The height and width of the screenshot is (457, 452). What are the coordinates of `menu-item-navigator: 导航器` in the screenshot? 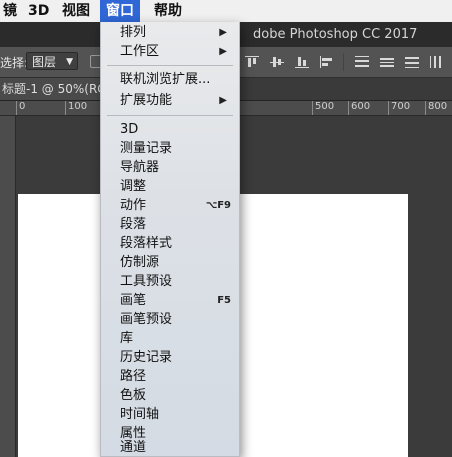 It's located at (170, 168).